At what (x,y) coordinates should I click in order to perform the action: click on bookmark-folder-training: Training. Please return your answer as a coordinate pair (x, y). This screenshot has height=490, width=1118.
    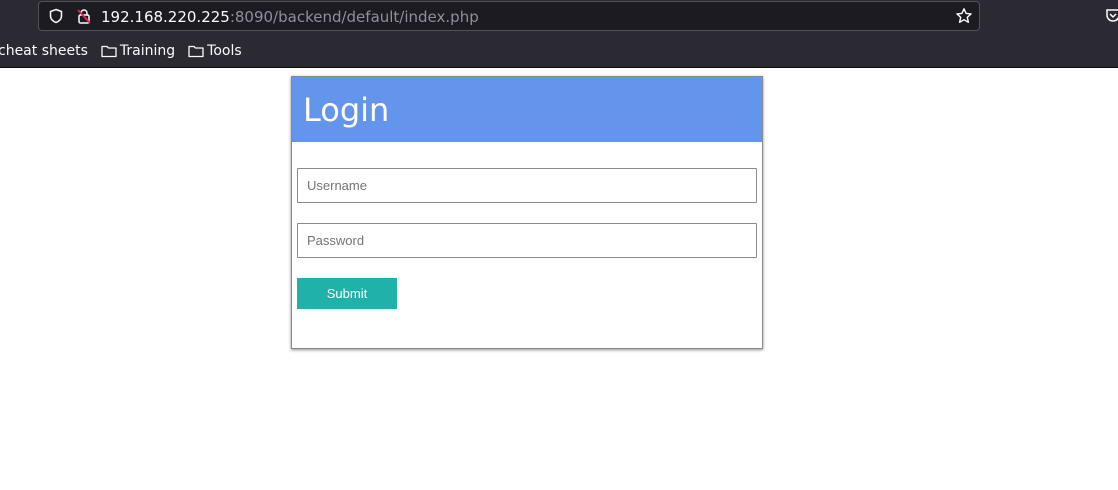
    Looking at the image, I should click on (138, 51).